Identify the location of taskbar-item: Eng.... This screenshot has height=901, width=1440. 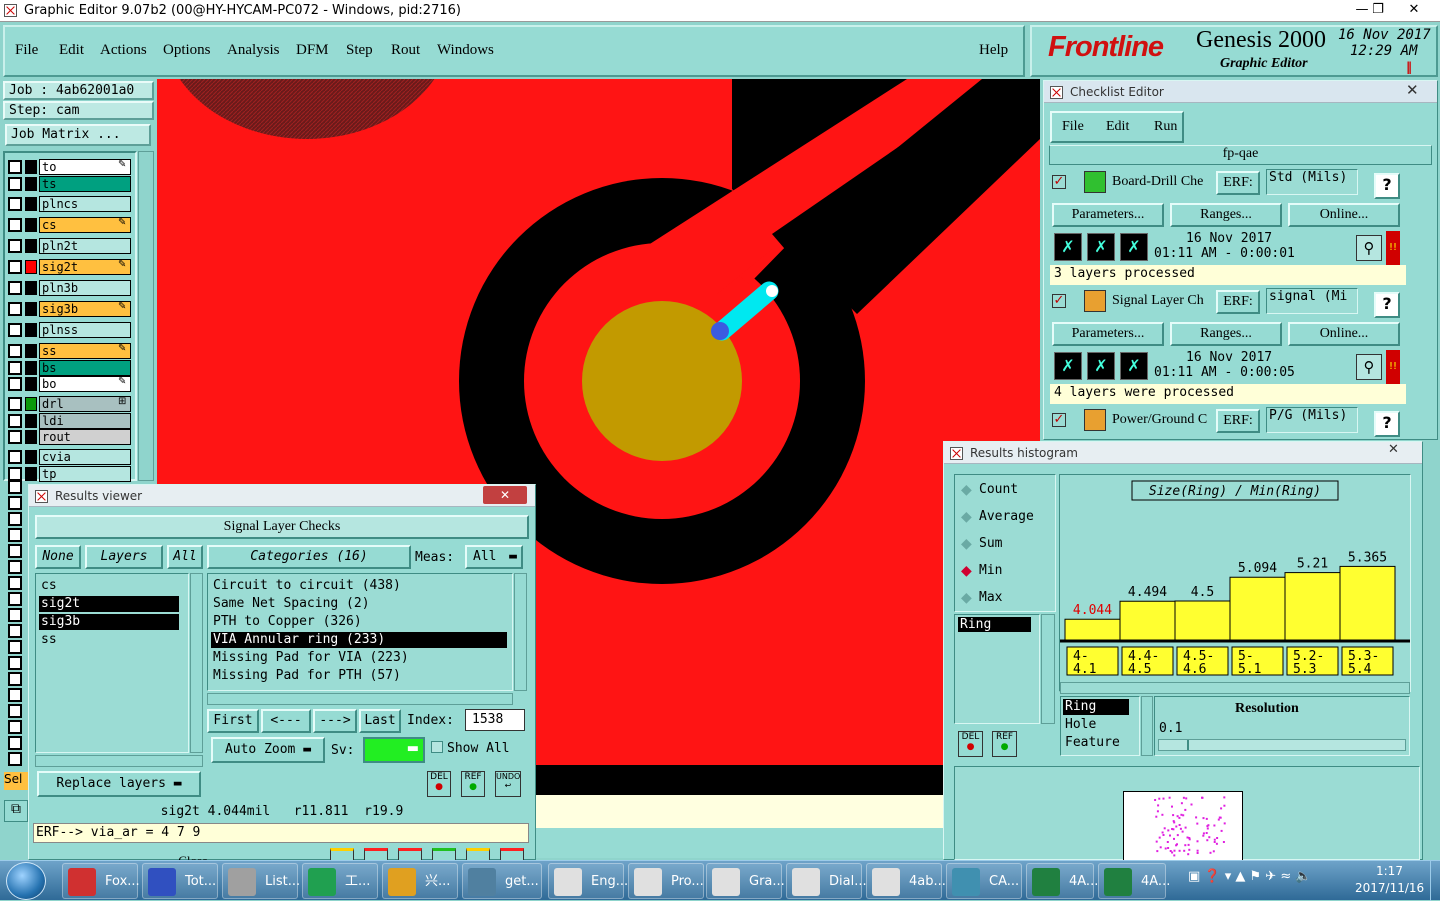
(588, 881).